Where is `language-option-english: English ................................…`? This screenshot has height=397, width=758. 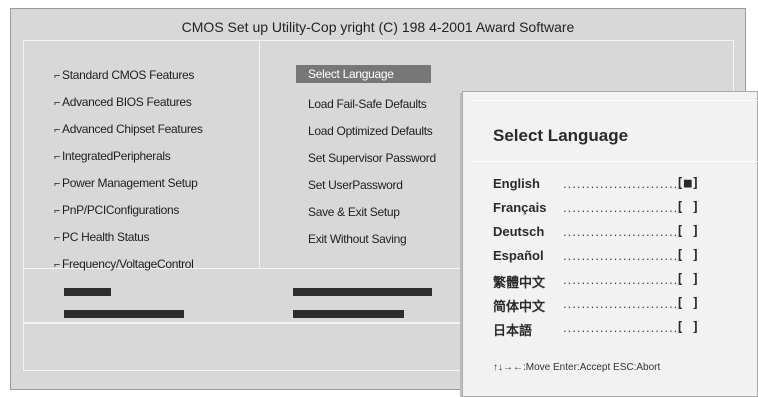
language-option-english: English ................................… is located at coordinates (618, 186).